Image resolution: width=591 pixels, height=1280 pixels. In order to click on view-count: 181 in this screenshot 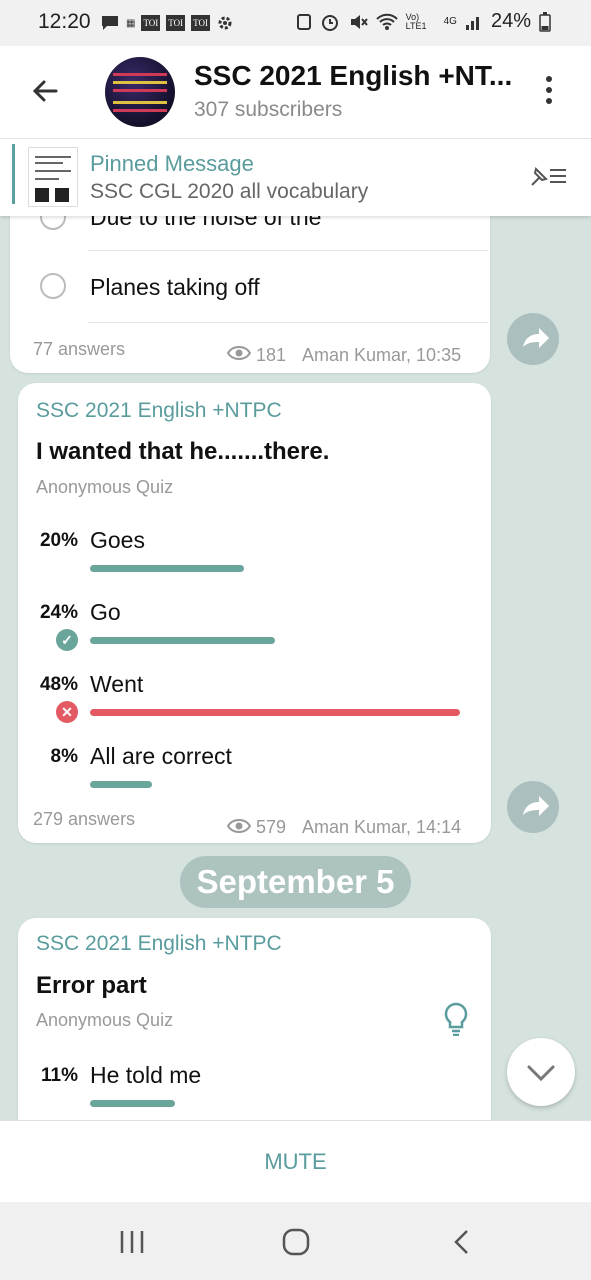, I will do `click(271, 355)`.